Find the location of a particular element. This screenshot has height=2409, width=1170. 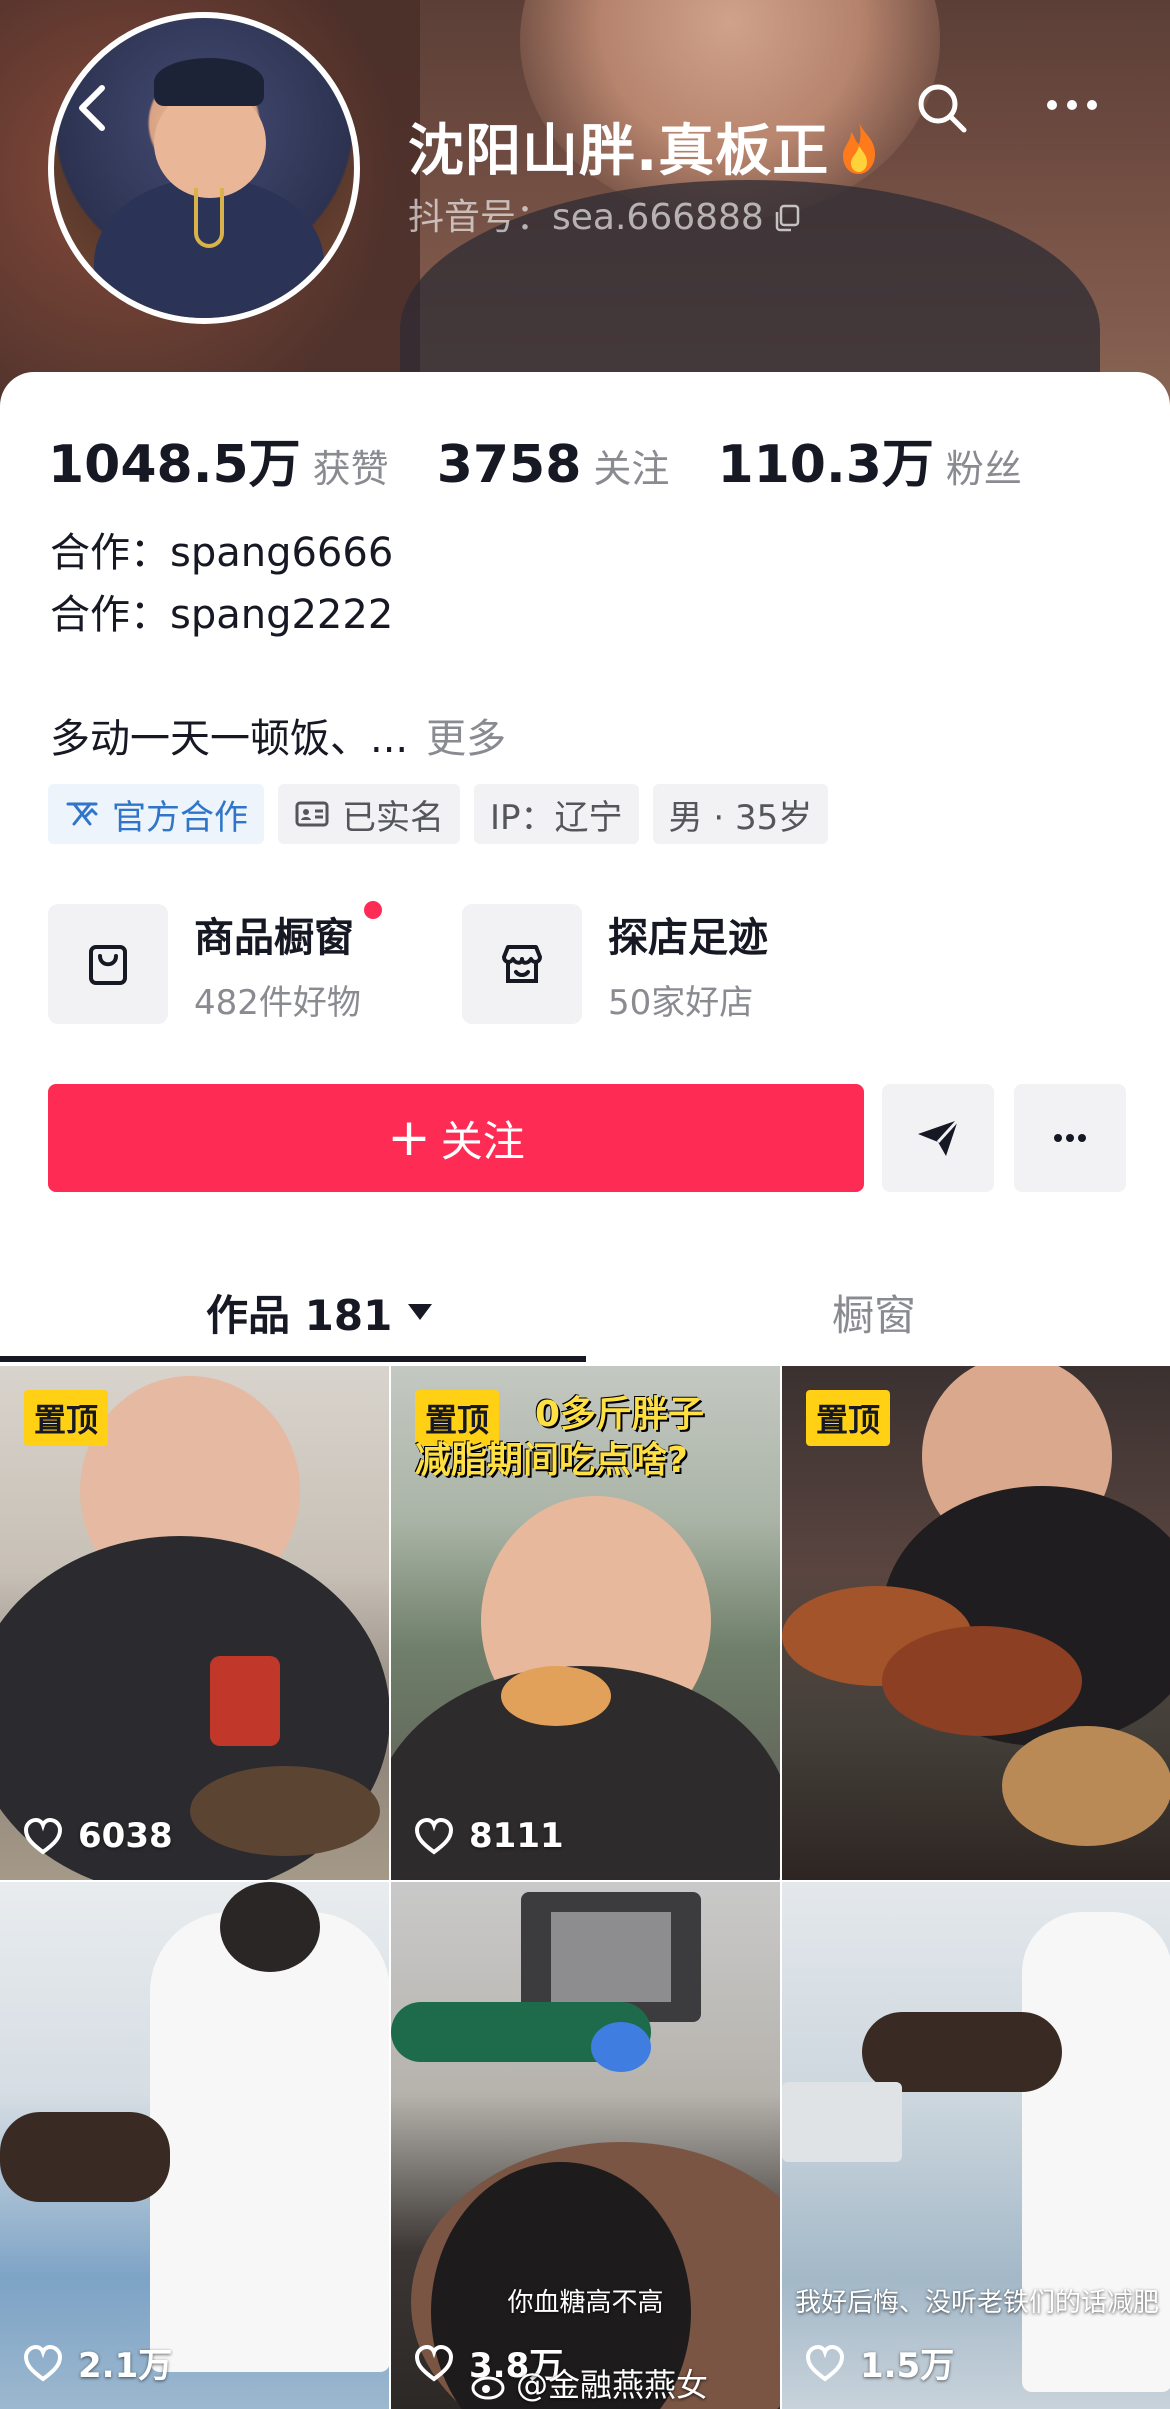

bio: 多动一天一顿饭、... 更多 is located at coordinates (278, 735).